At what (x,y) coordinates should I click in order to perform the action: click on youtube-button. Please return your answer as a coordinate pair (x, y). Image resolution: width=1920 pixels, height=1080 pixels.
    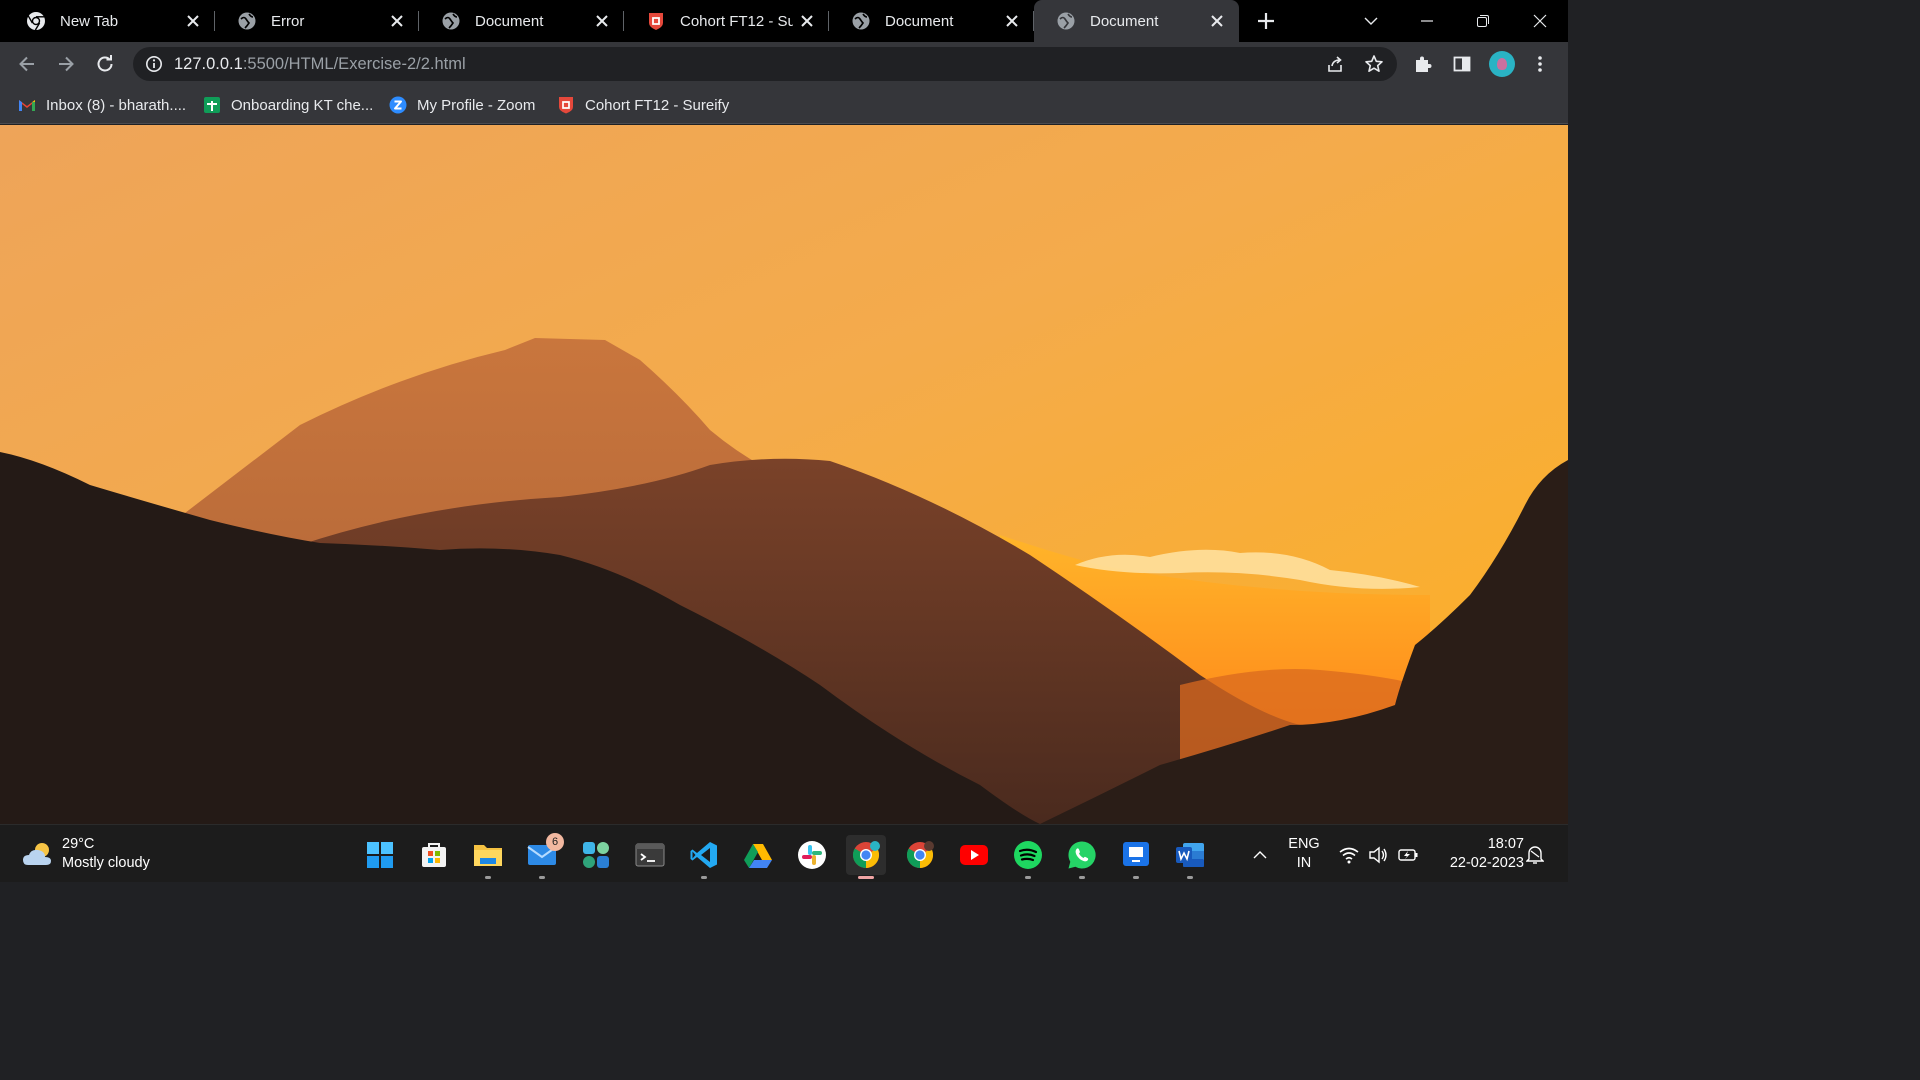
    Looking at the image, I should click on (974, 855).